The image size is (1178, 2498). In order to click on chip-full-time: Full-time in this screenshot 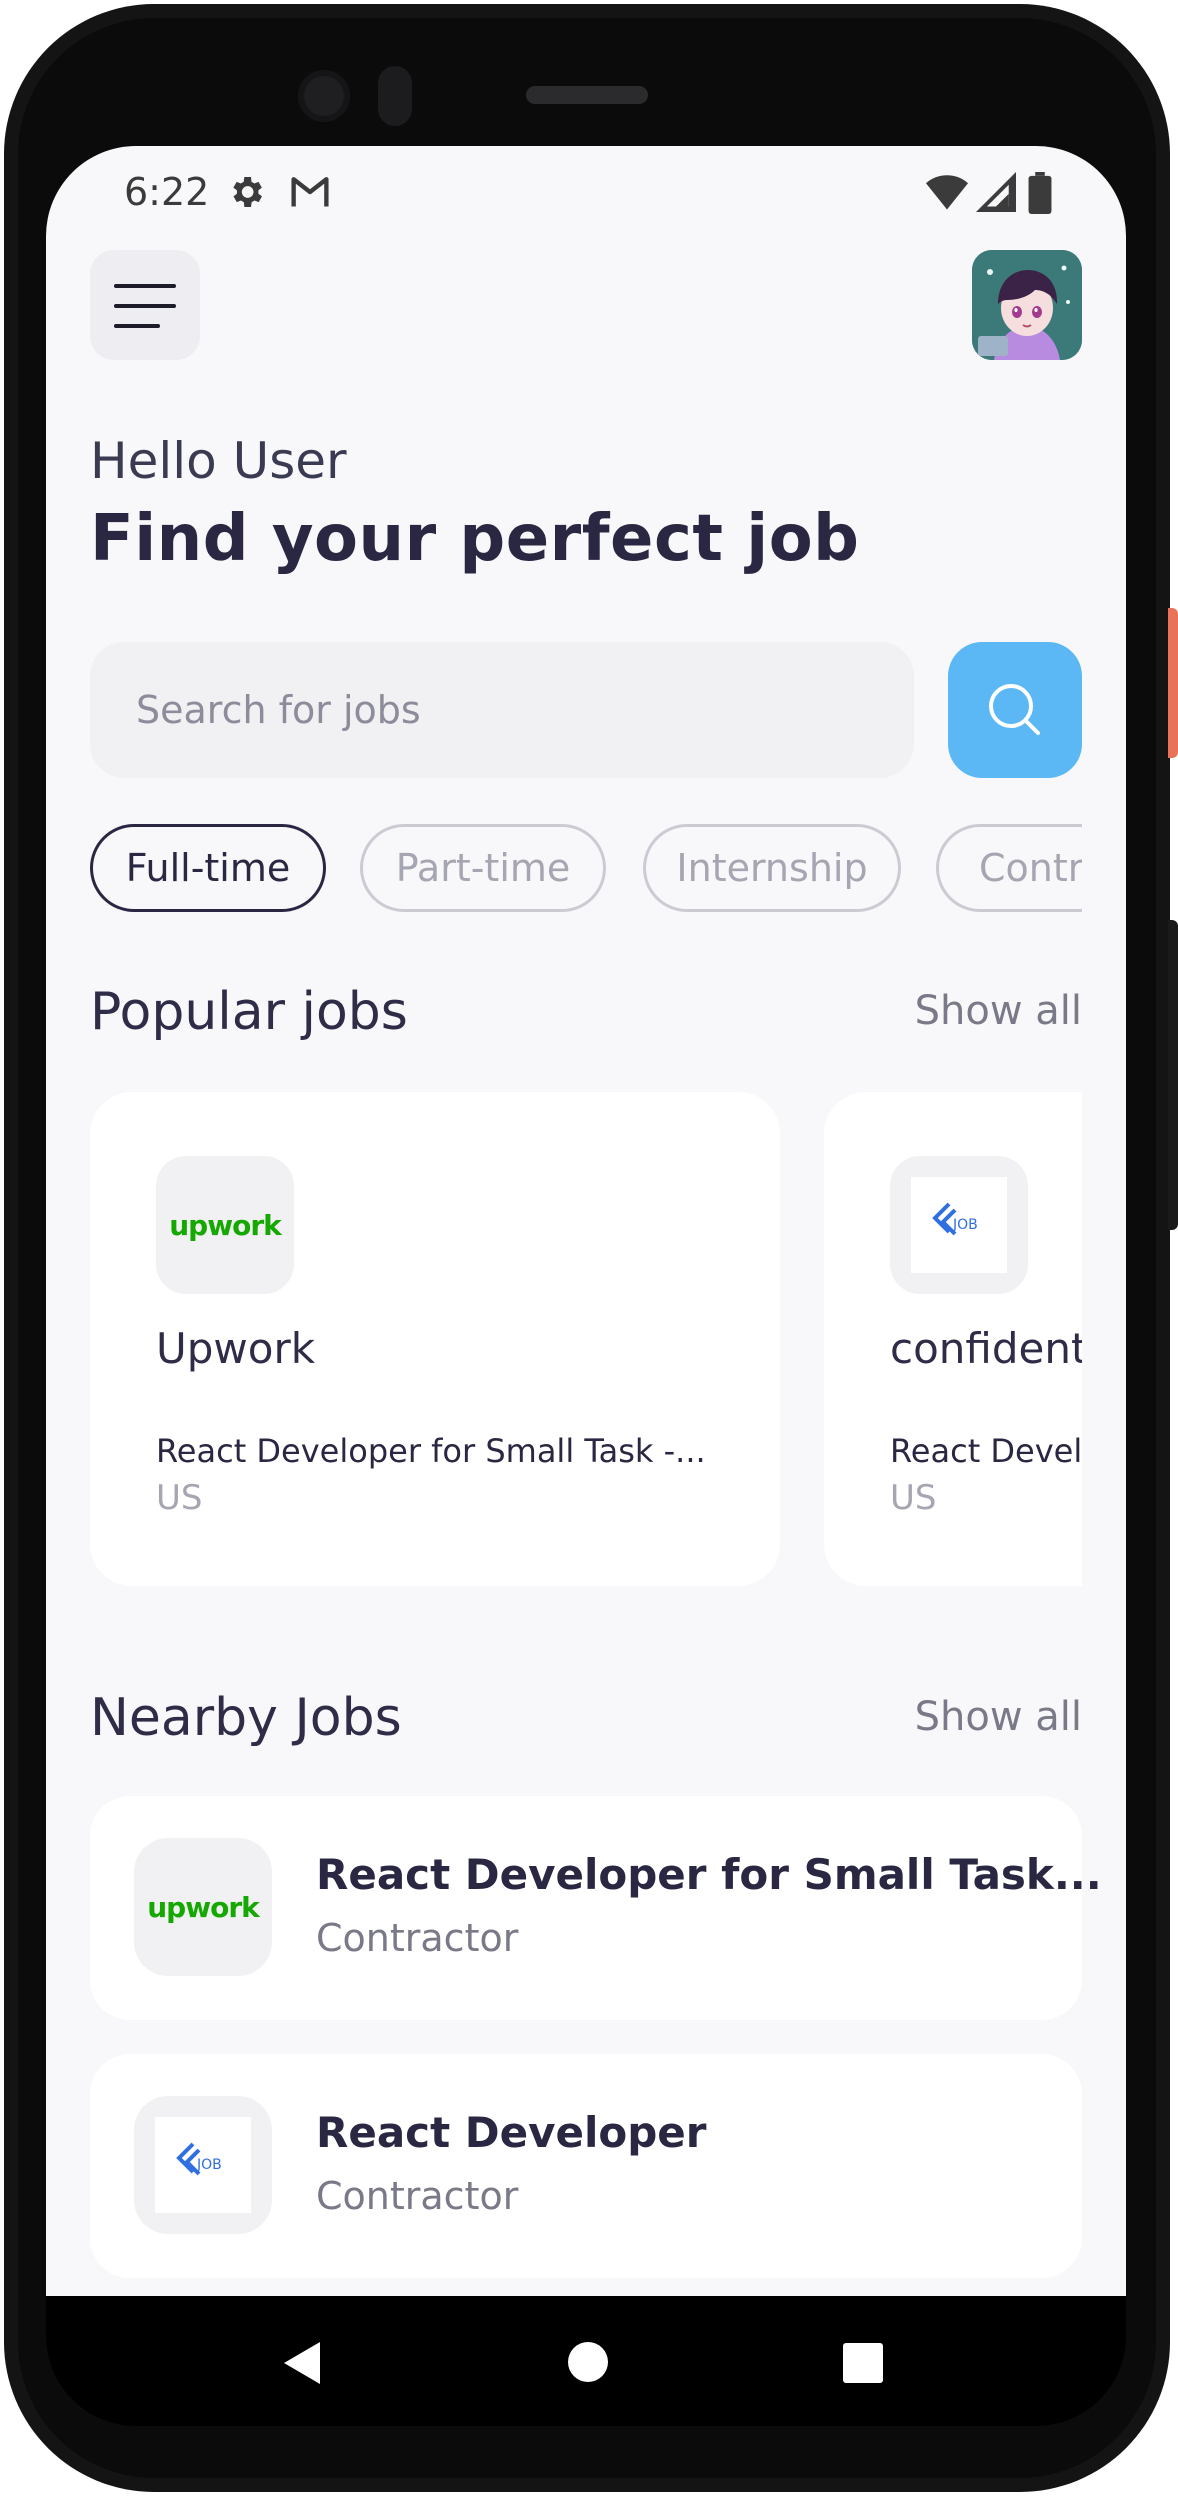, I will do `click(208, 868)`.